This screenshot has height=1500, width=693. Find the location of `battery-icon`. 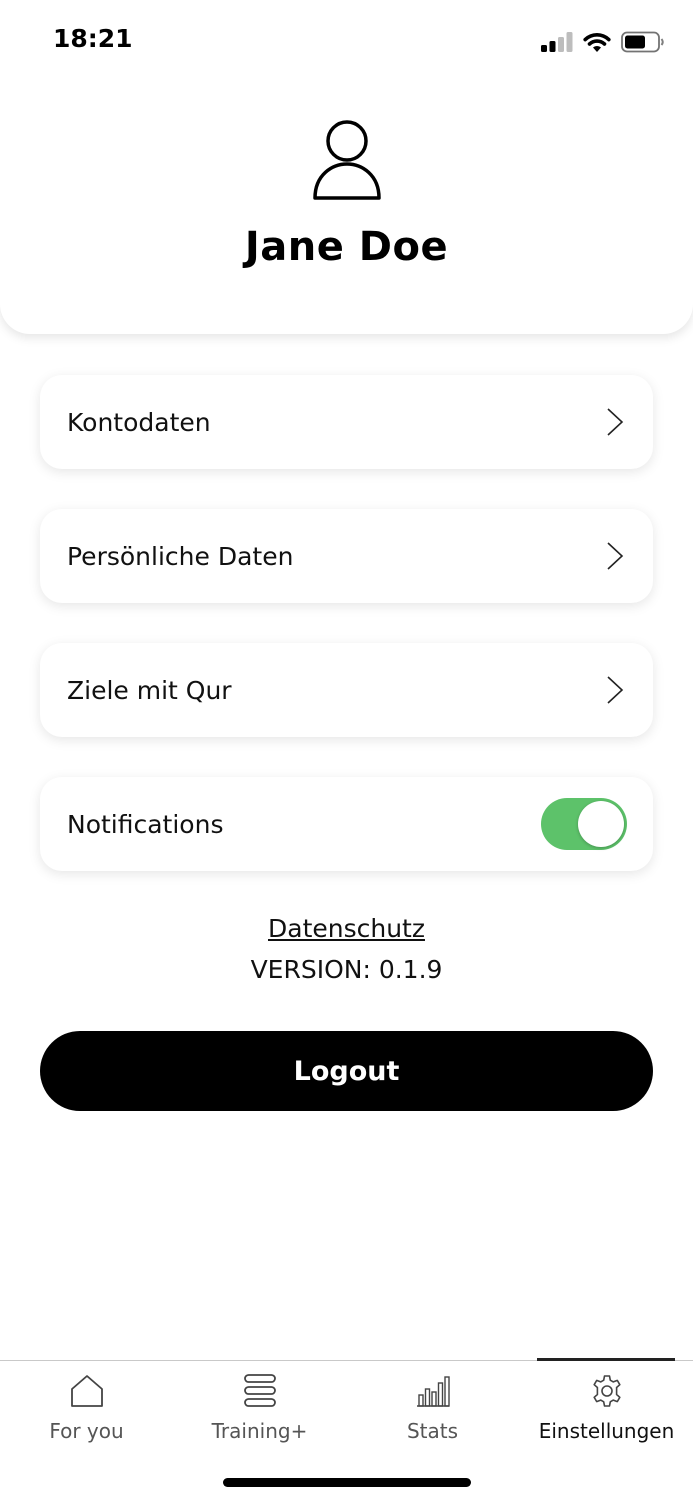

battery-icon is located at coordinates (642, 42).